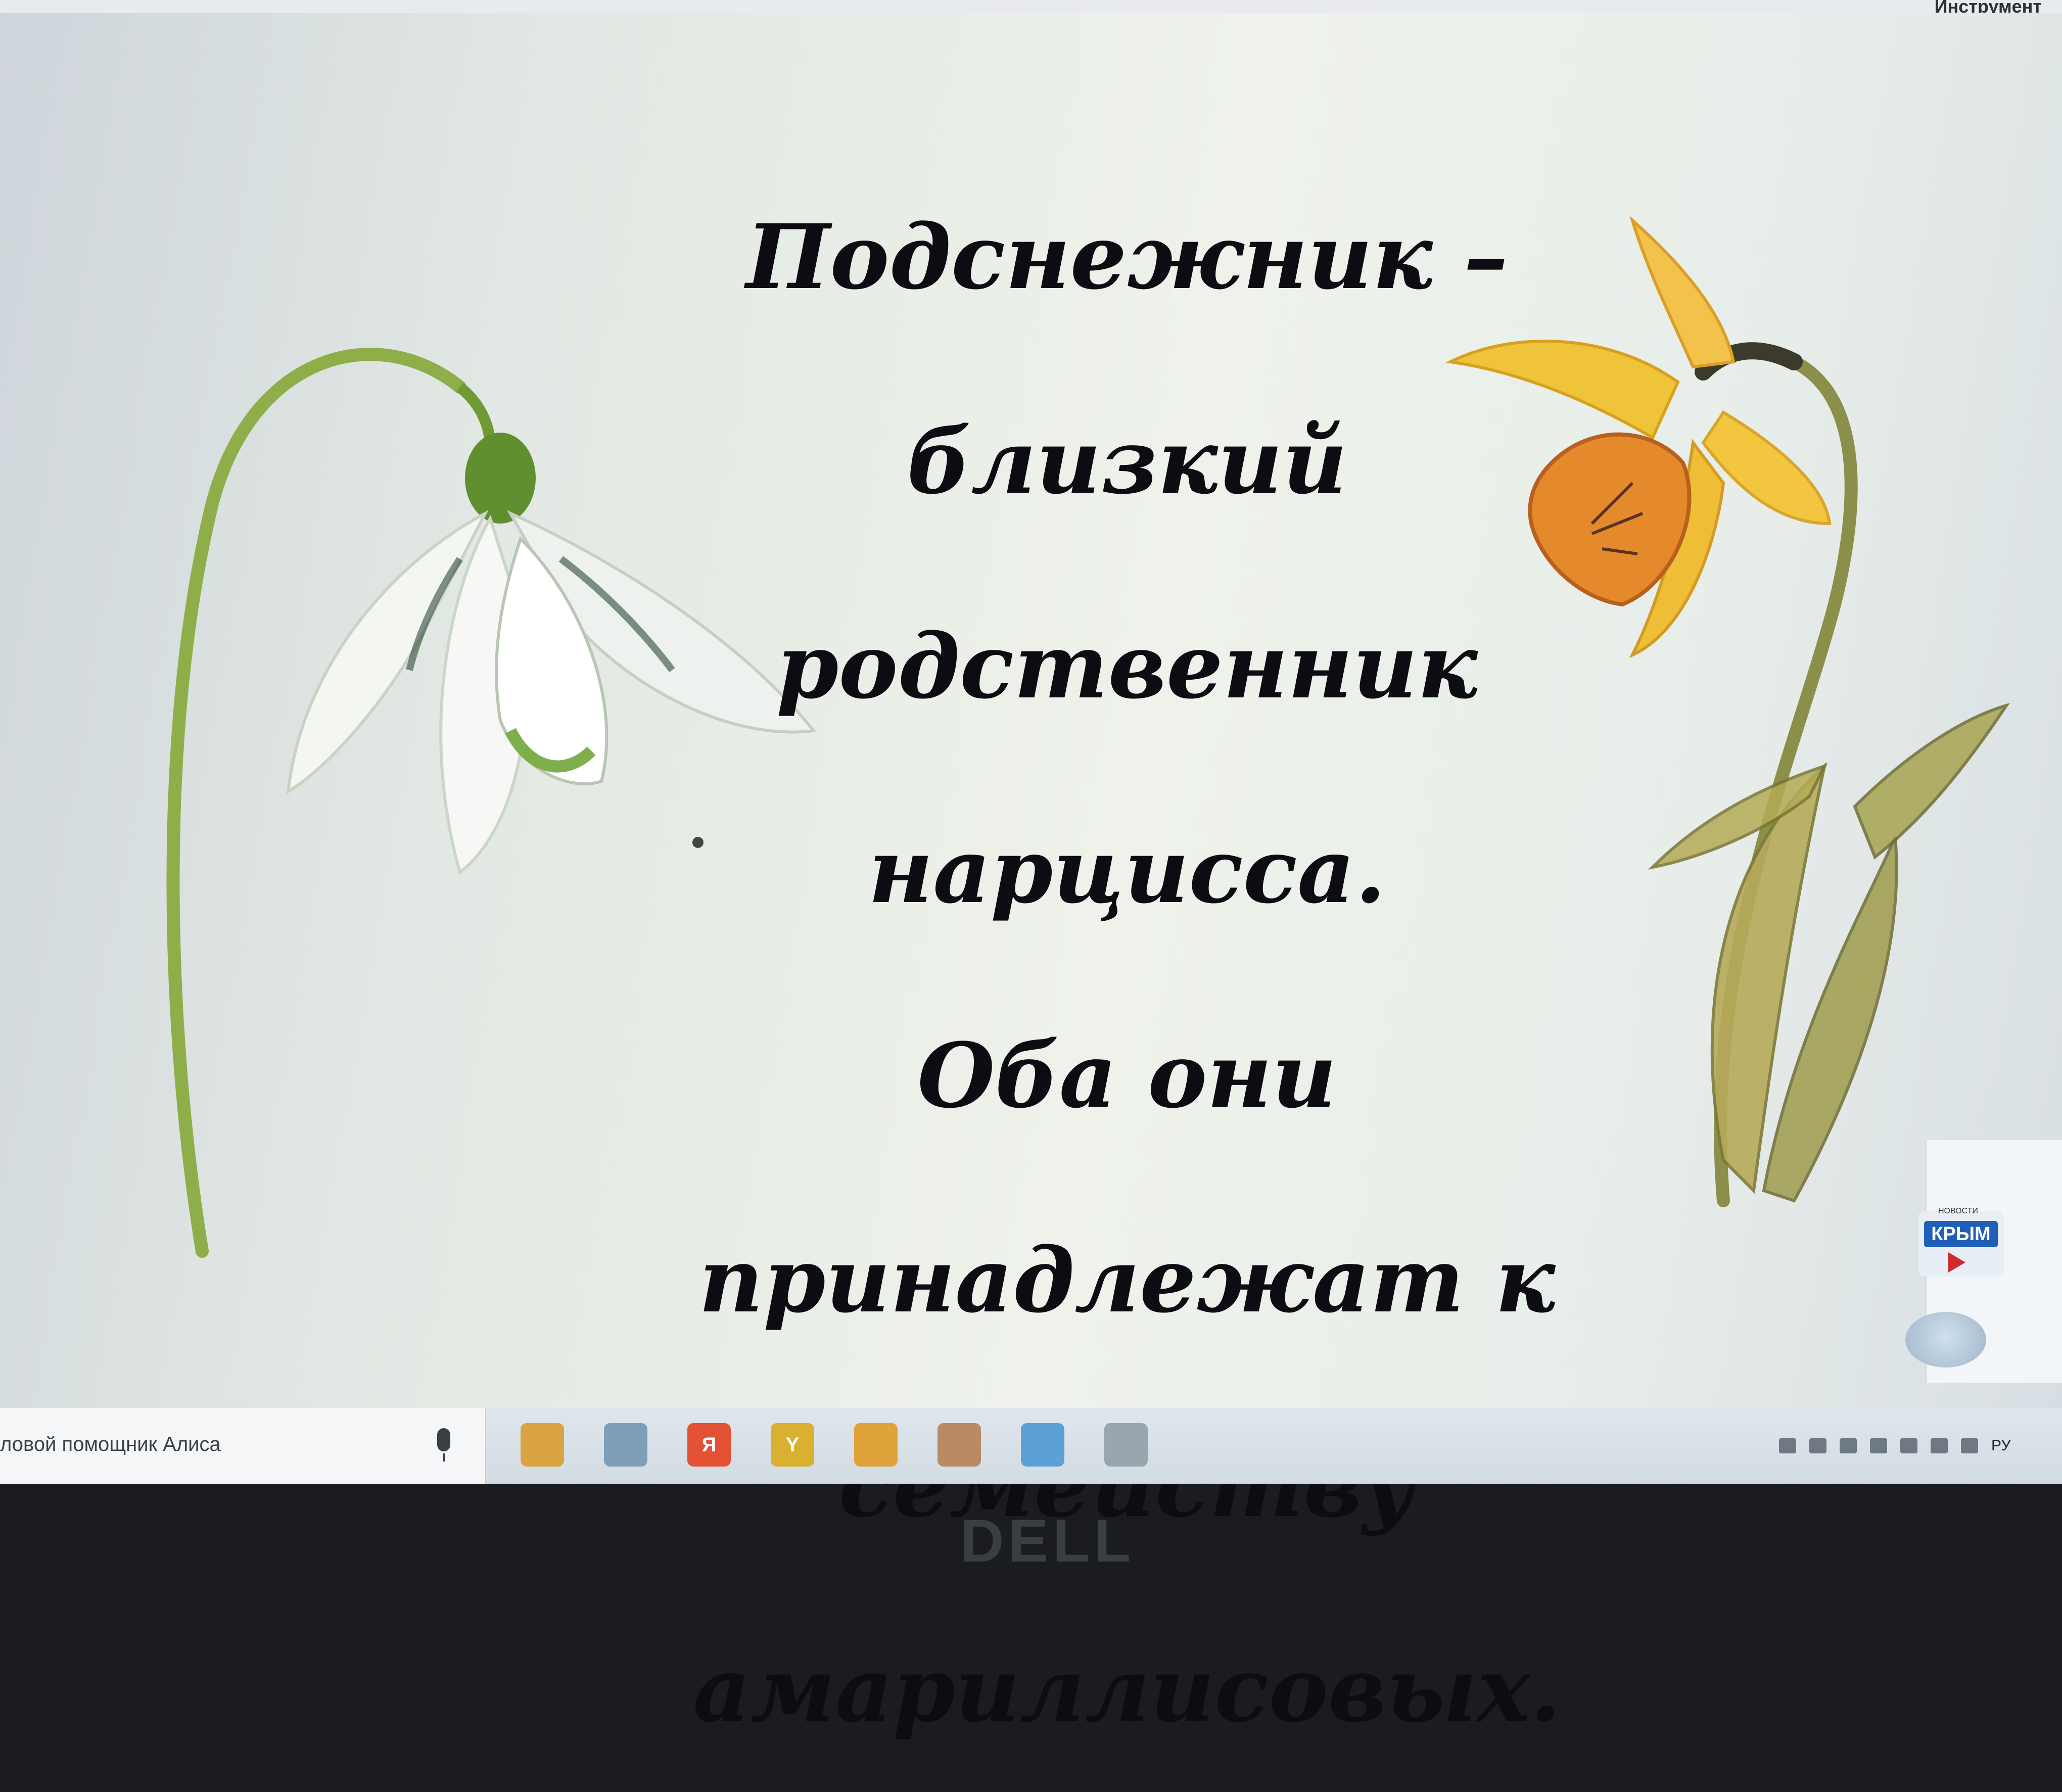 This screenshot has height=1792, width=2062. I want to click on news-logo-badge: КРЫМ, so click(1961, 1234).